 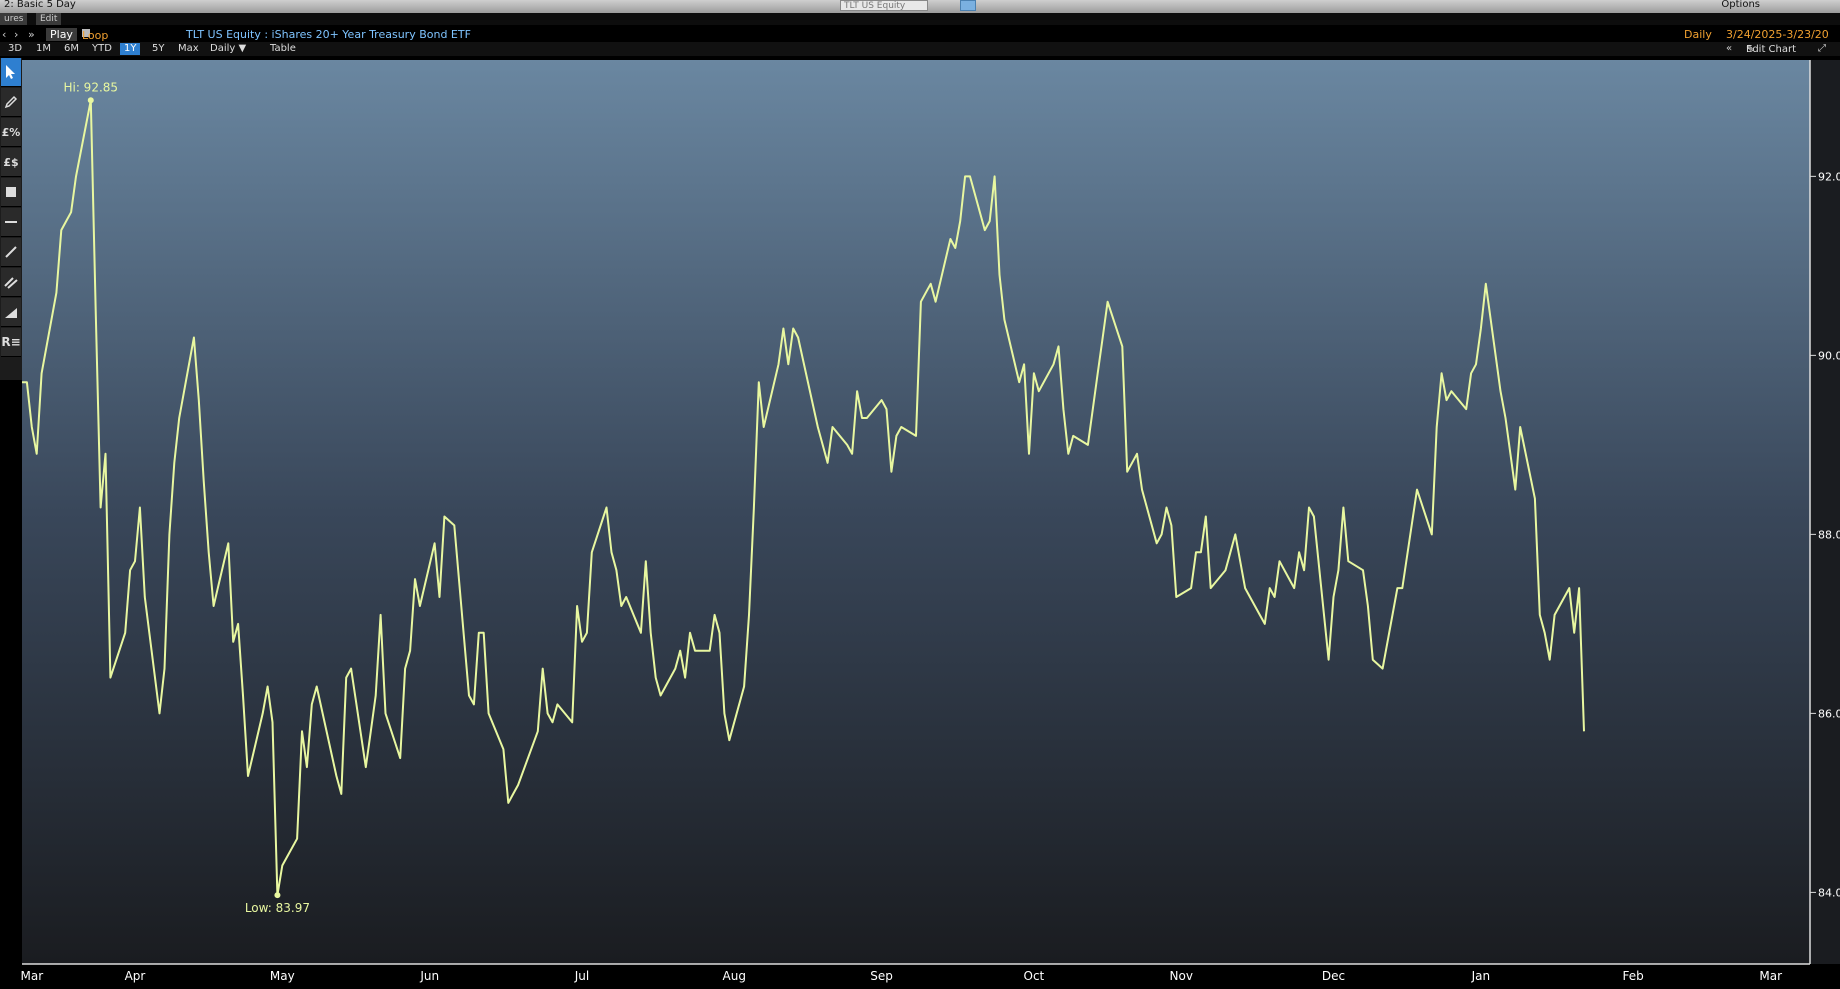 What do you see at coordinates (158, 49) in the screenshot?
I see `period-5y: 5Y` at bounding box center [158, 49].